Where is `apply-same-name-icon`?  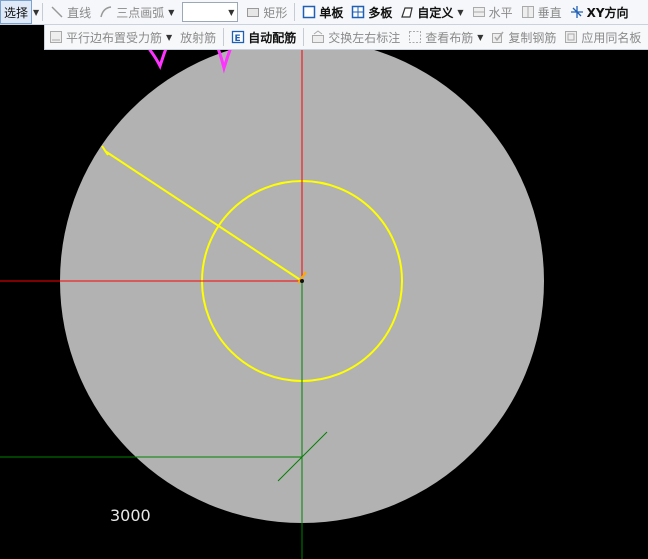 apply-same-name-icon is located at coordinates (571, 37).